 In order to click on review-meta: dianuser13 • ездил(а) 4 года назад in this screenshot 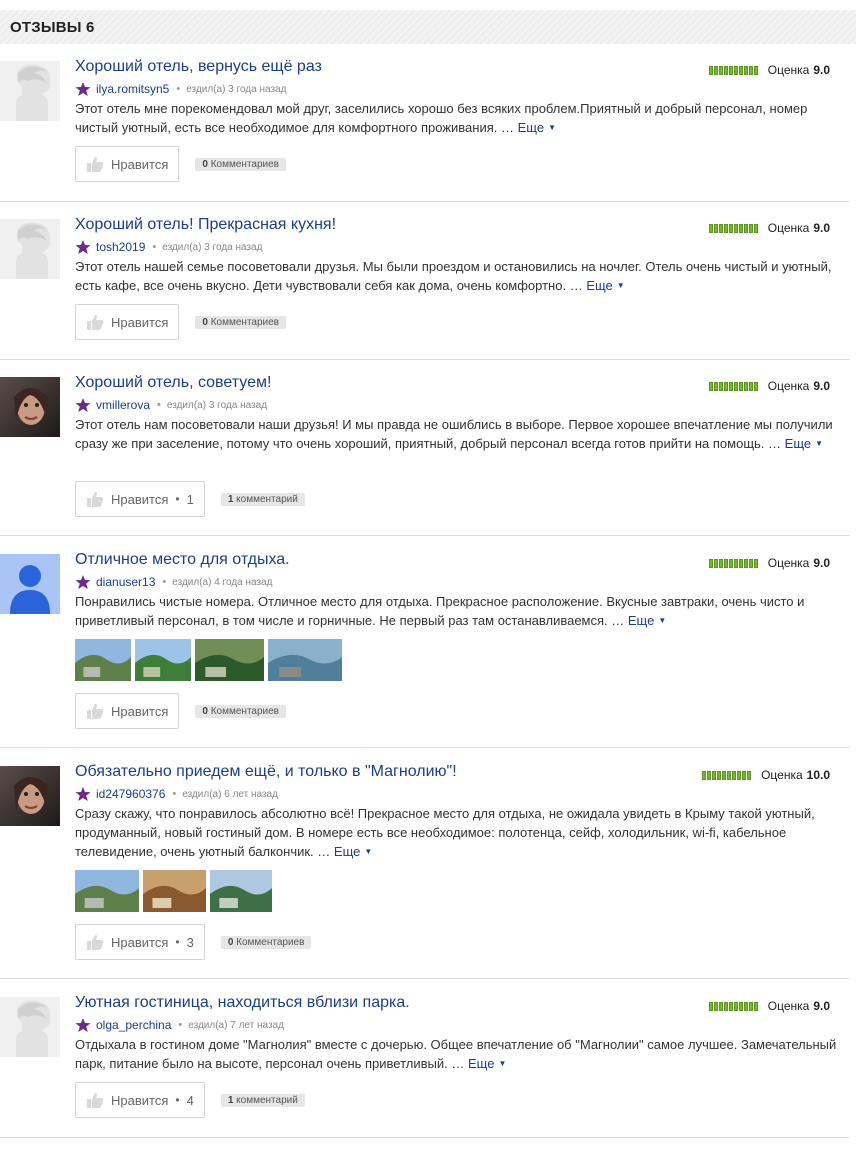, I will do `click(173, 582)`.